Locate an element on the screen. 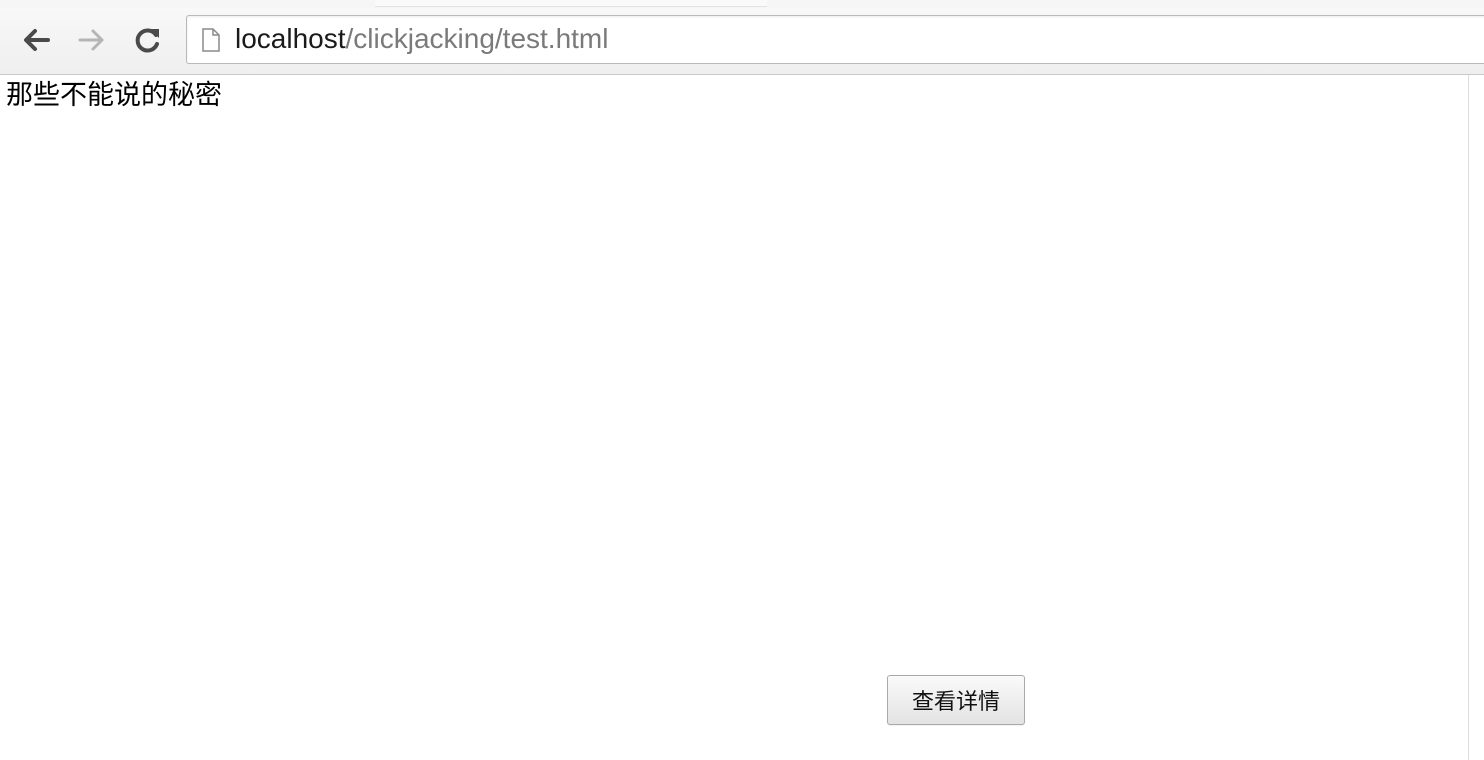 The image size is (1484, 760). address-bar: localhost/clickjacking/test.html is located at coordinates (835, 39).